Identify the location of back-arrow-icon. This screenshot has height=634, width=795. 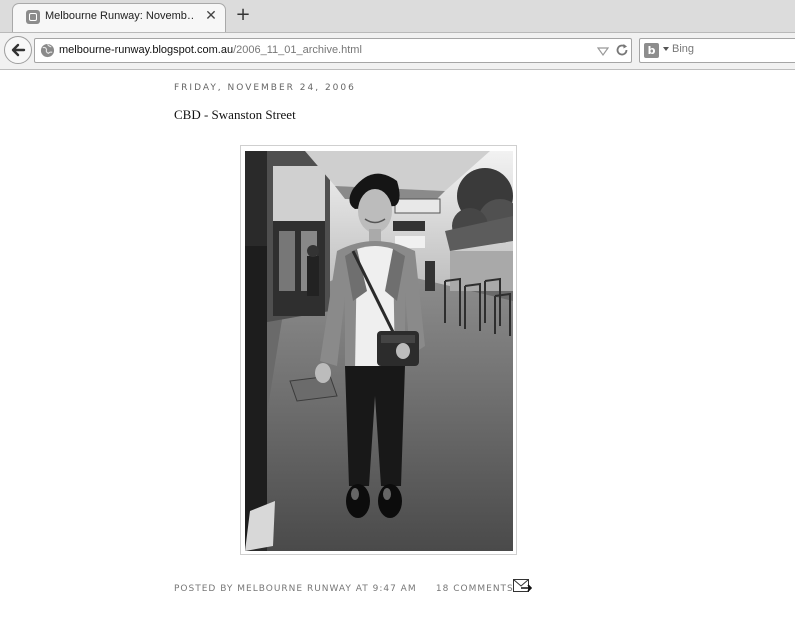
(18, 50).